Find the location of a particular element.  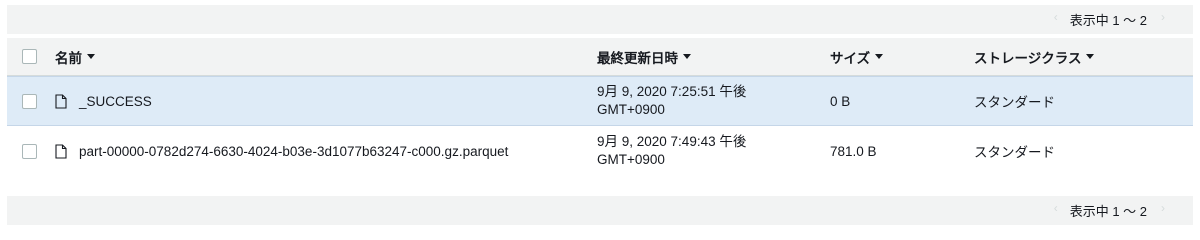

last-modified-cell: 9月 9, 2020 7:49:43 午後 GMT+0900 is located at coordinates (672, 150).